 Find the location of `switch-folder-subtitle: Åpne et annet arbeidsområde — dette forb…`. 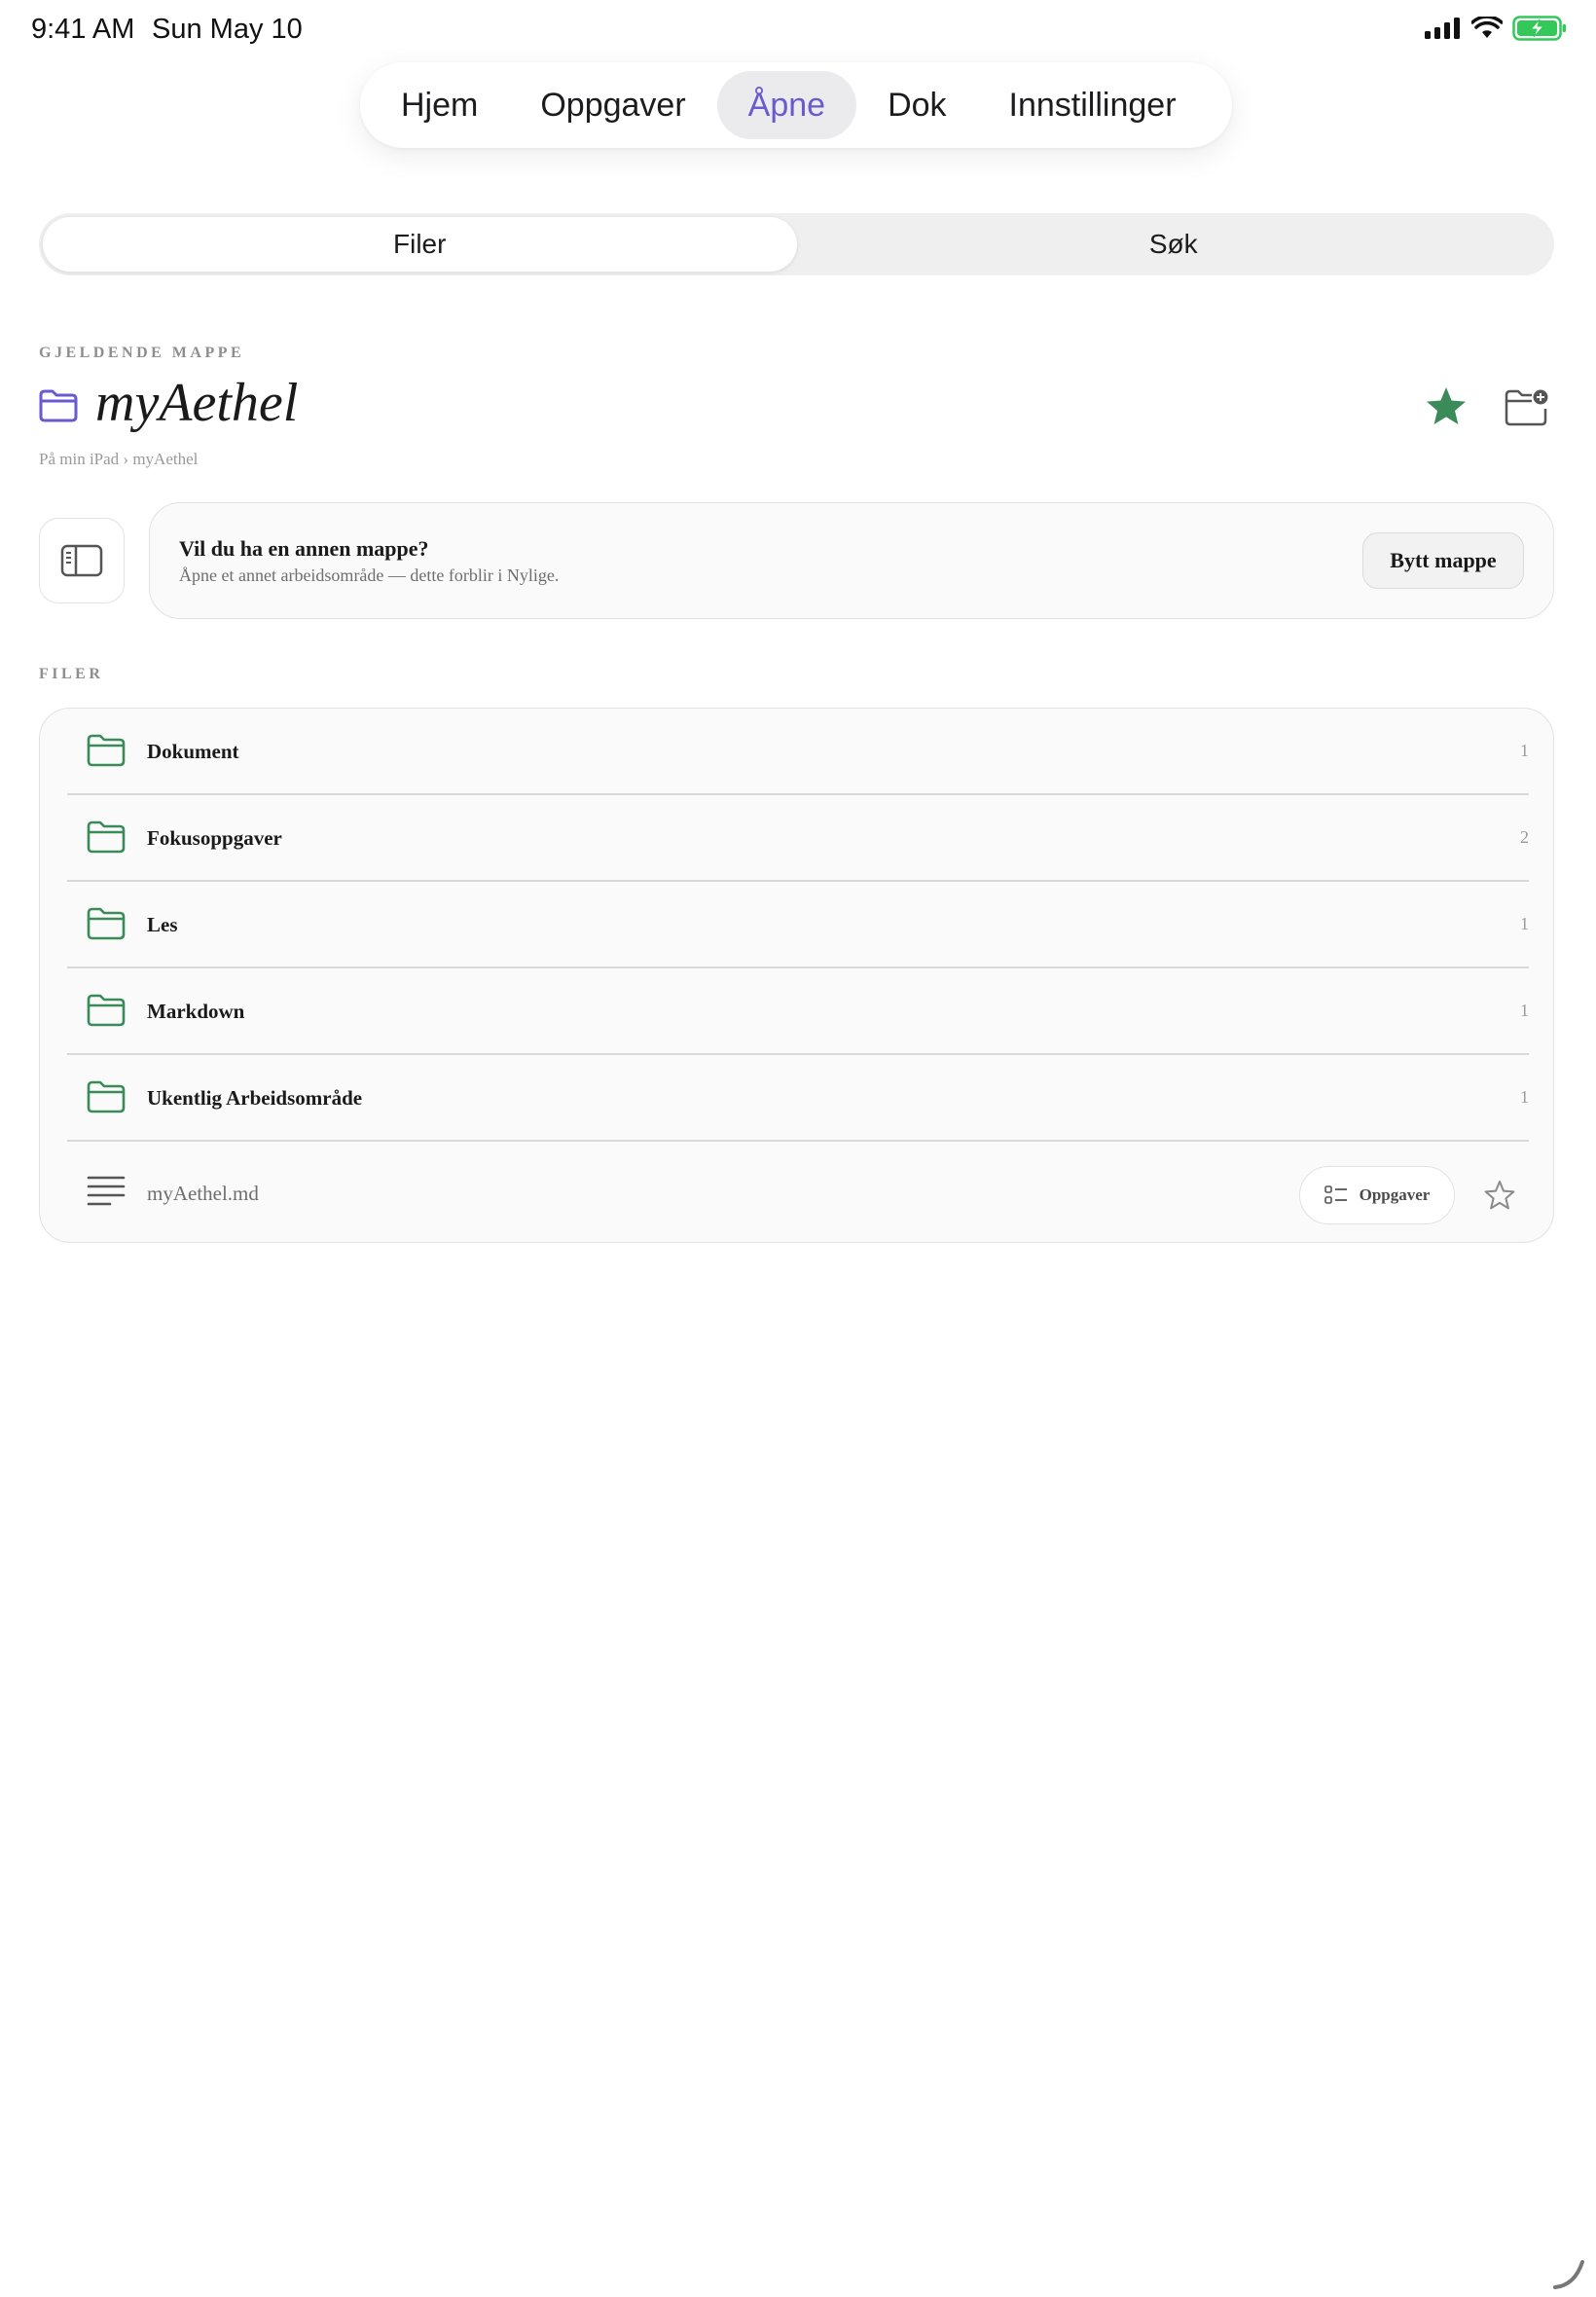

switch-folder-subtitle: Åpne et annet arbeidsområde — dette forb… is located at coordinates (369, 575).